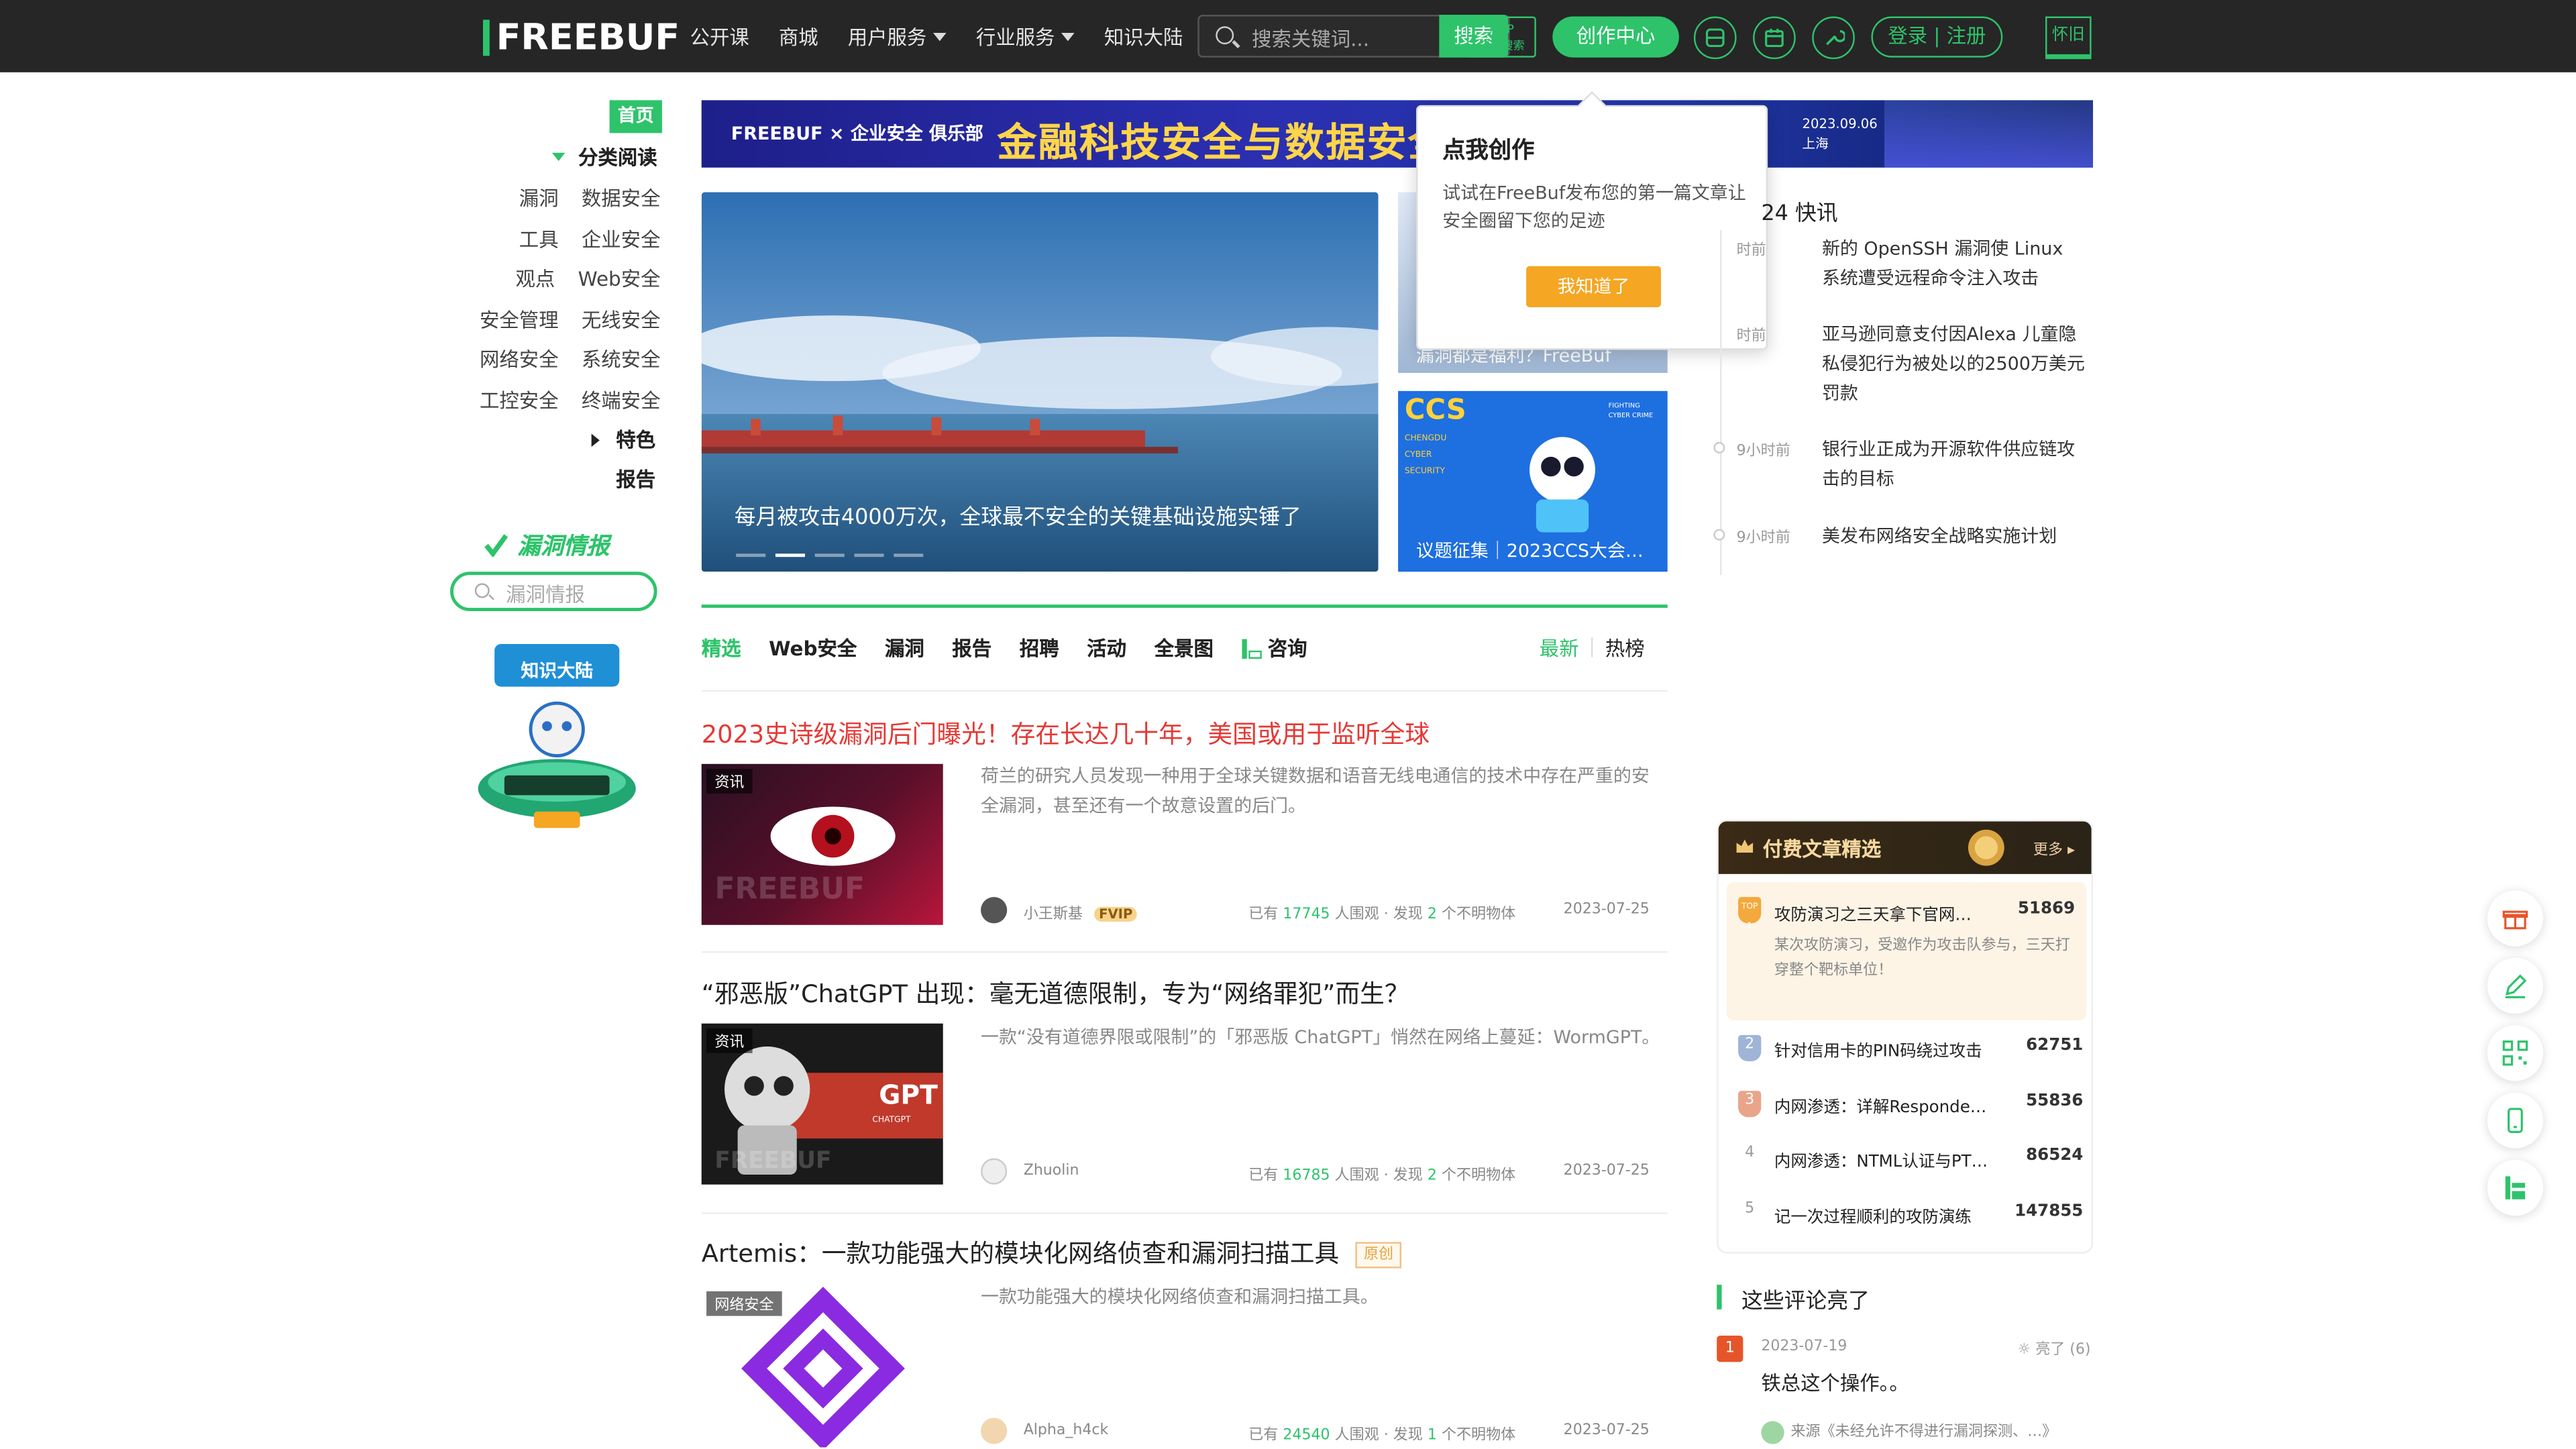 Image resolution: width=2576 pixels, height=1449 pixels. Describe the element at coordinates (635, 479) in the screenshot. I see `sidebar-reports: 报告` at that location.